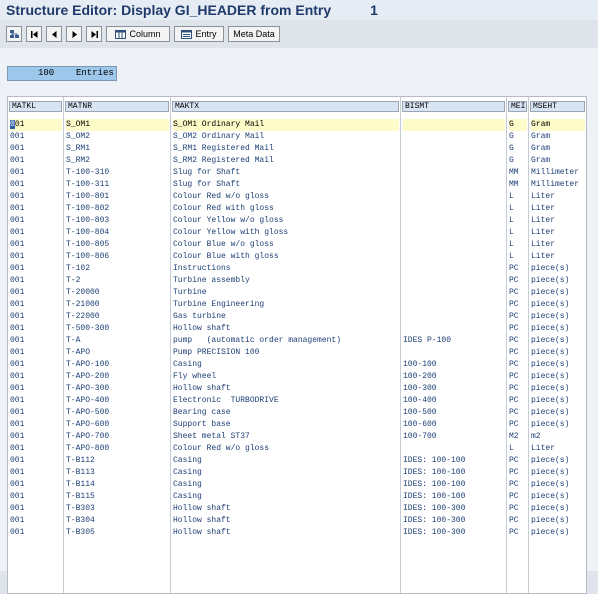  What do you see at coordinates (297, 137) in the screenshot?
I see `table-row: 001 S_OM2 S_OM2 Ordinary Mail G Gram` at bounding box center [297, 137].